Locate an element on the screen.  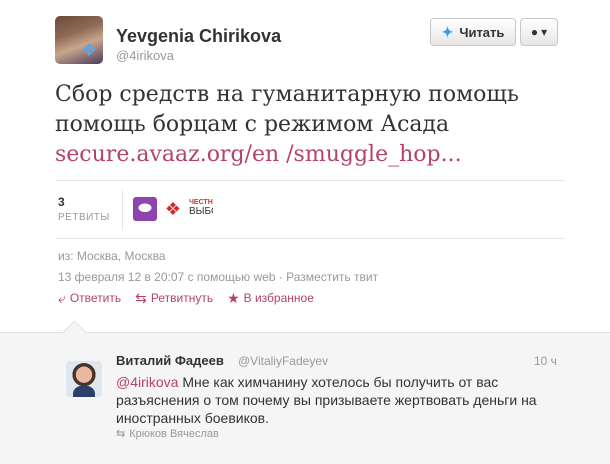
tweet-actions: ⤶ Ответить ⇆ Ретвитнуть ★ В избранное is located at coordinates (186, 298).